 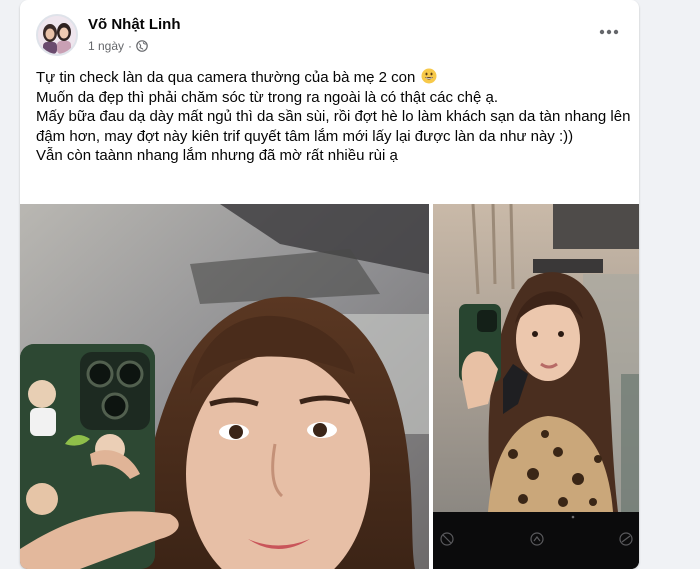 I want to click on globe-icon, so click(x=142, y=46).